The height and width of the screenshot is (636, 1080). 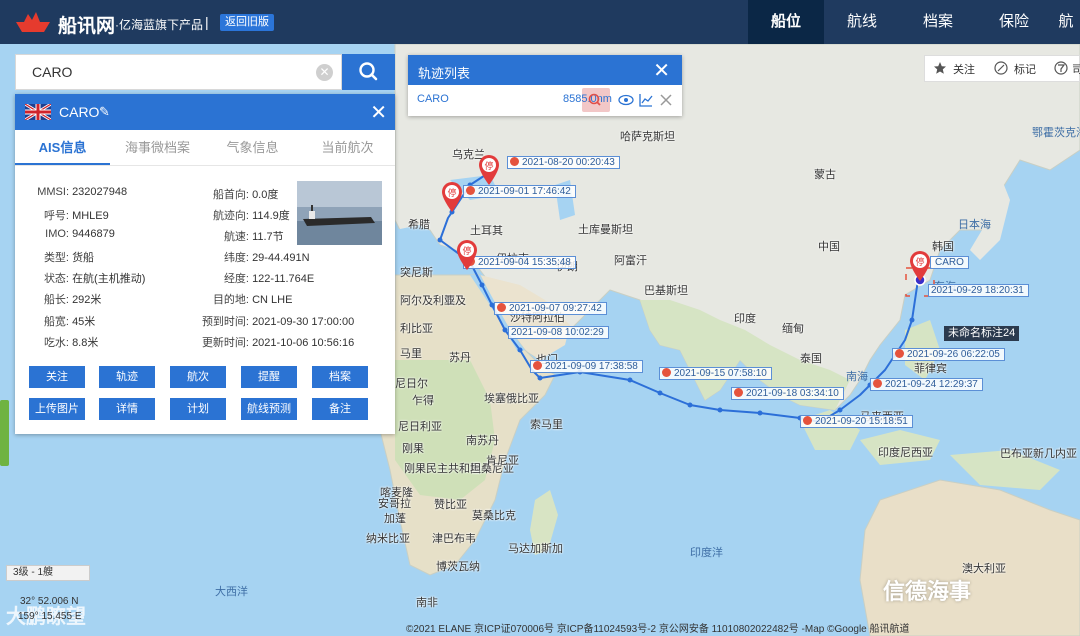 I want to click on track-point-label: 2021-09-24 12:29:37, so click(x=926, y=384).